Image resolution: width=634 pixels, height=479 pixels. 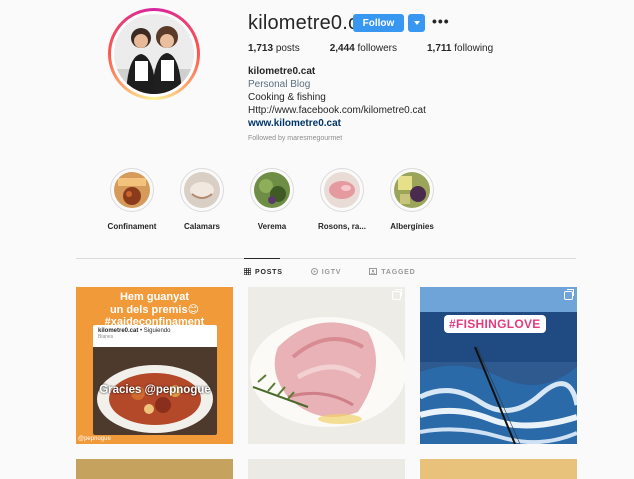 I want to click on suggested-accounts-button, so click(x=416, y=23).